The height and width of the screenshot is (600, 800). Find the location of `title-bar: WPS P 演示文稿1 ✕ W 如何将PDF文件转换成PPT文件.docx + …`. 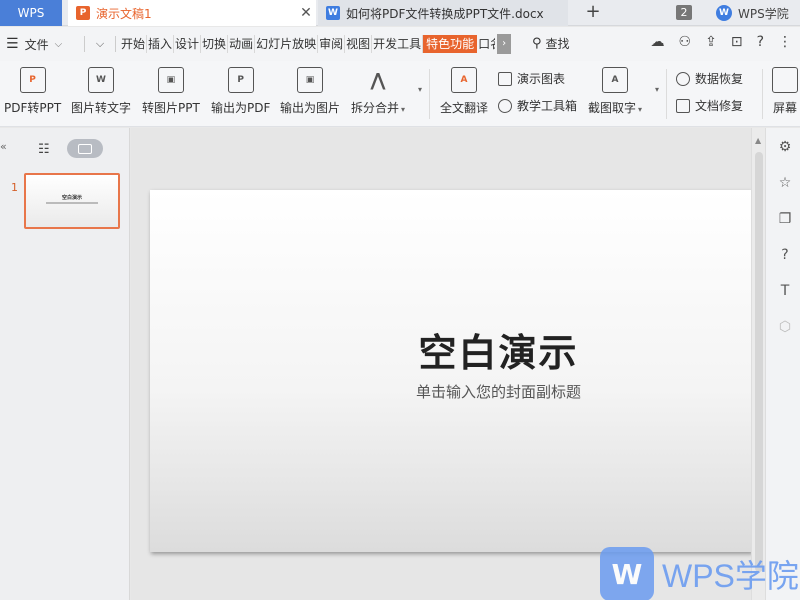

title-bar: WPS P 演示文稿1 ✕ W 如何将PDF文件转换成PPT文件.docx + … is located at coordinates (400, 13).